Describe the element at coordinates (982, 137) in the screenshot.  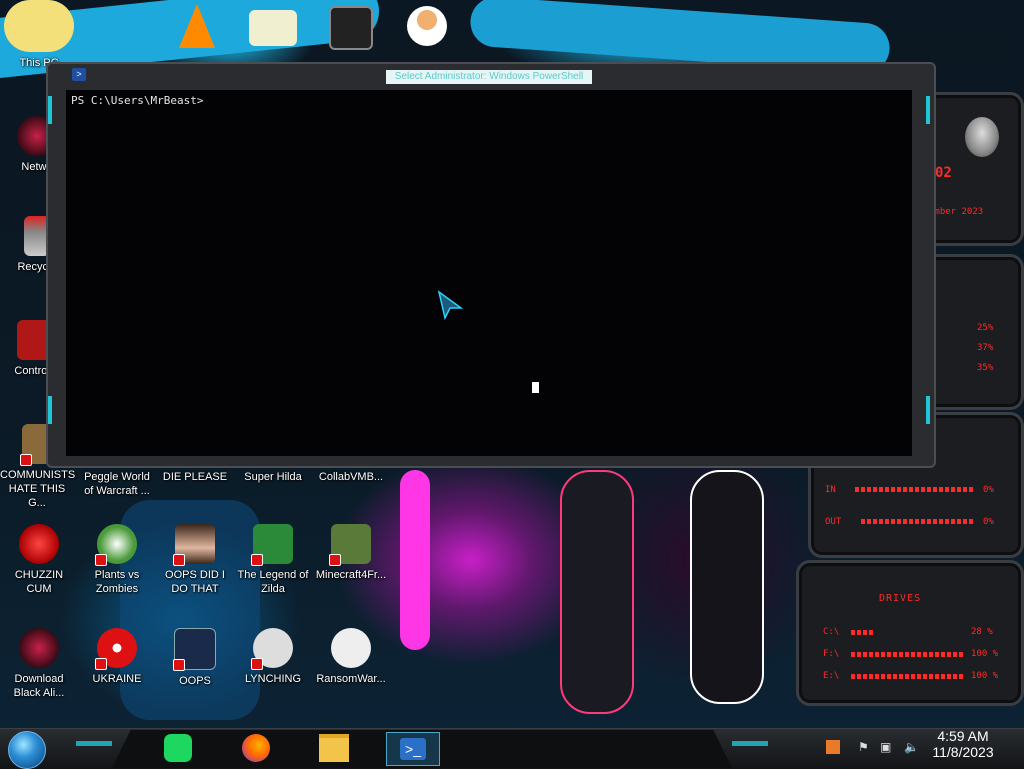
I see `alien-head-icon` at that location.